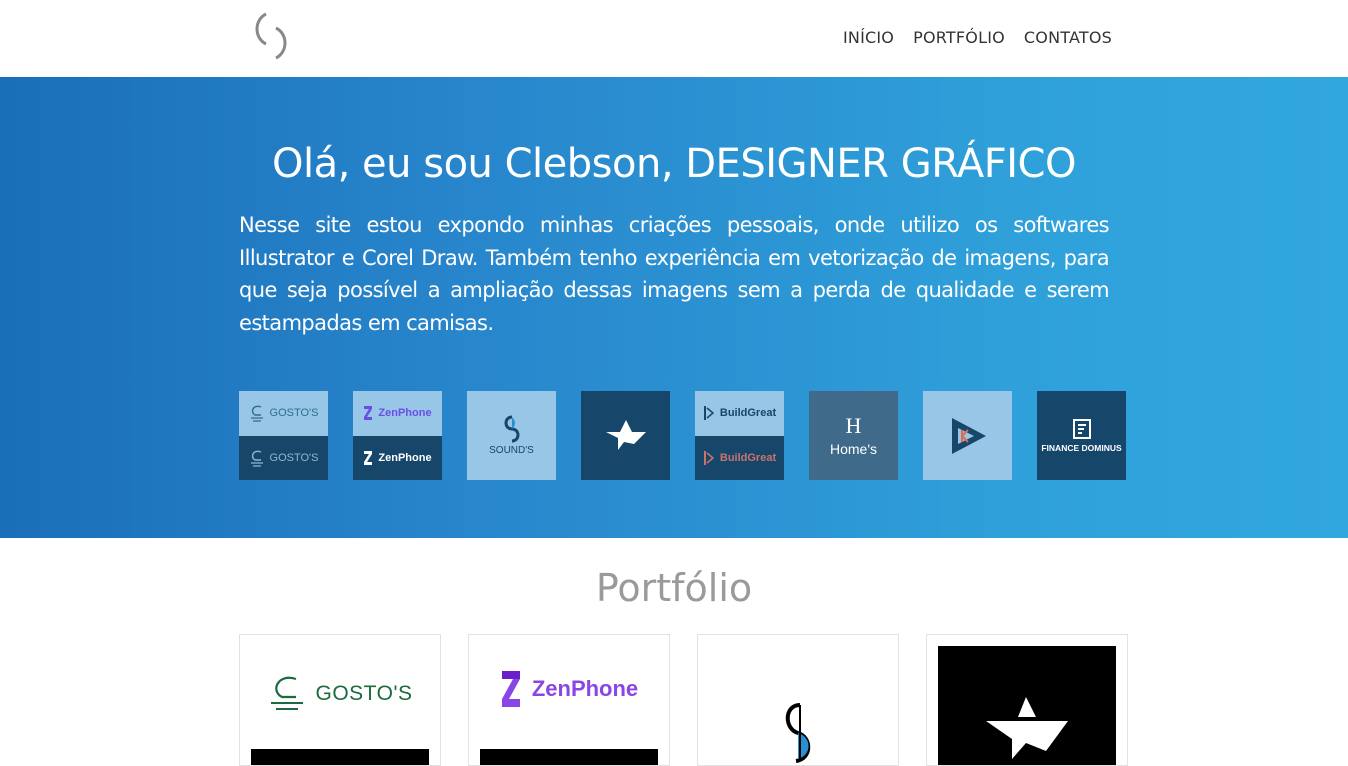  Describe the element at coordinates (1068, 37) in the screenshot. I see `nav-link-contatos: CONTATOS` at that location.